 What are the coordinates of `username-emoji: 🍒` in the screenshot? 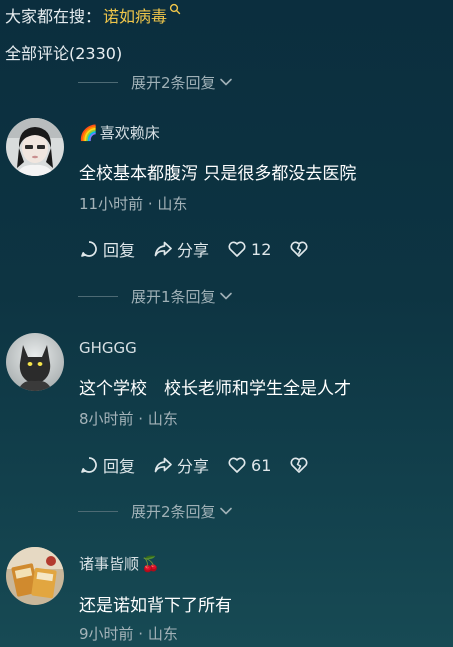 It's located at (150, 563).